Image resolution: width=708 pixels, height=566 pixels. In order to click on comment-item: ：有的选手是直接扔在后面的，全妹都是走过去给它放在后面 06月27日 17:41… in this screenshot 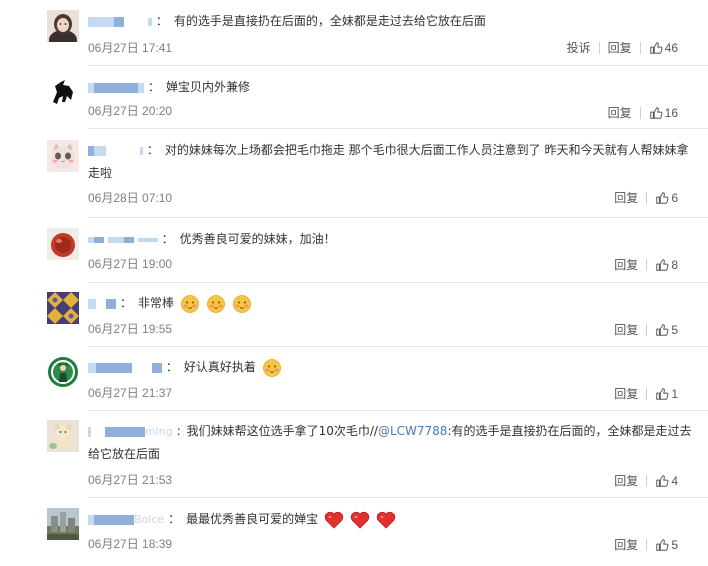, I will do `click(354, 33)`.